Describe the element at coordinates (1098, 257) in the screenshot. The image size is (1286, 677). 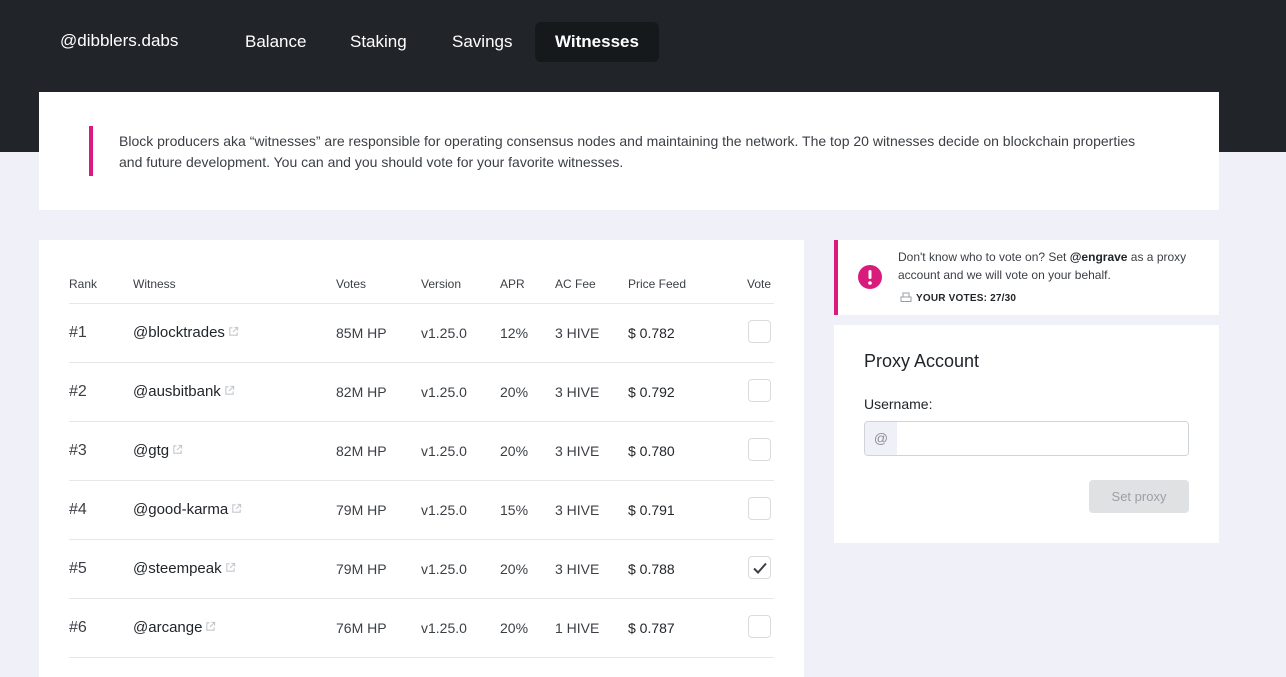
I see `suggested-proxy-name: @engrave` at that location.